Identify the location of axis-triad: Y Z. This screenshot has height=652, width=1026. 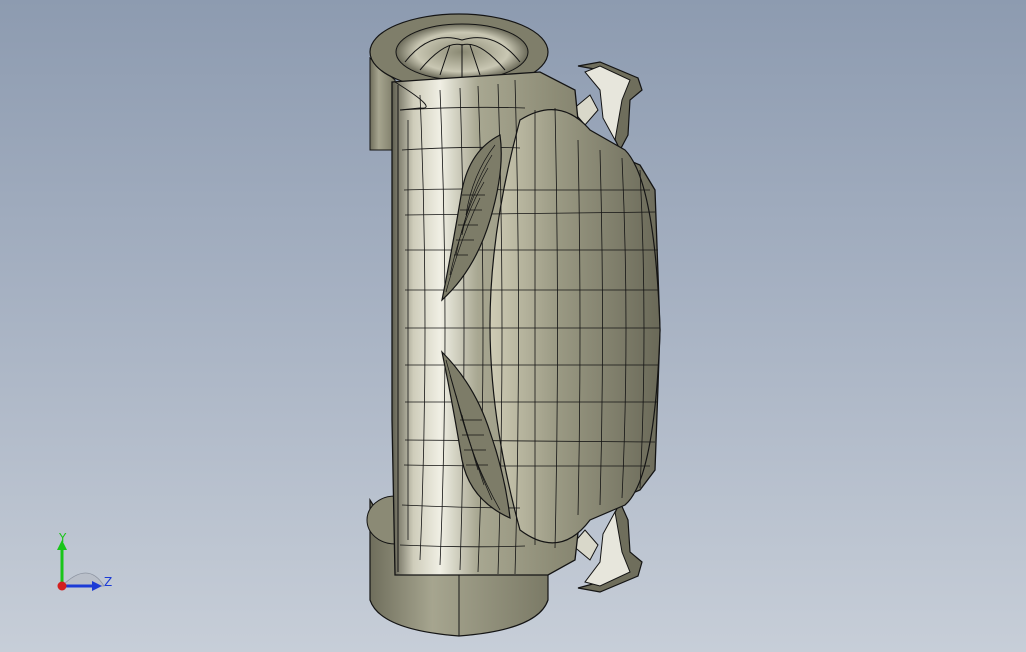
(84, 561).